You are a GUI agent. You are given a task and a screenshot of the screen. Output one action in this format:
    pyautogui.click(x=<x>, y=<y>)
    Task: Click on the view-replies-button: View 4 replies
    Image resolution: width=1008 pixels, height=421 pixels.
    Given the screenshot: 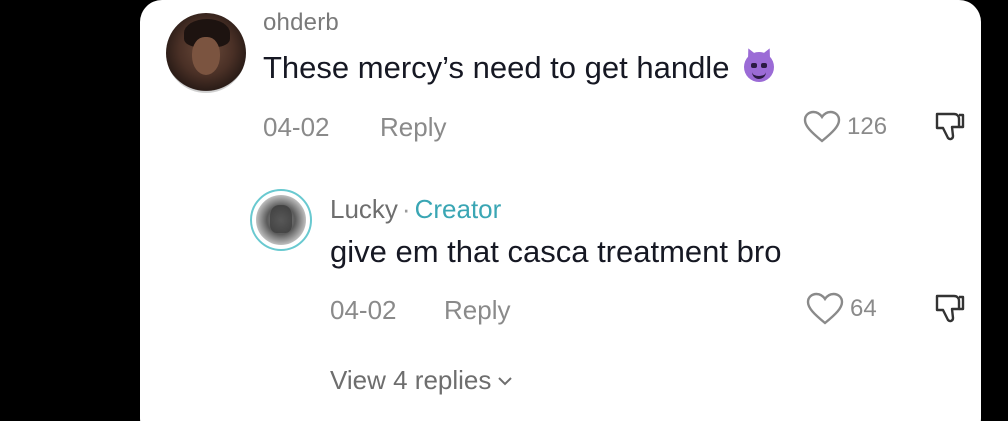 What is the action you would take?
    pyautogui.click(x=421, y=380)
    